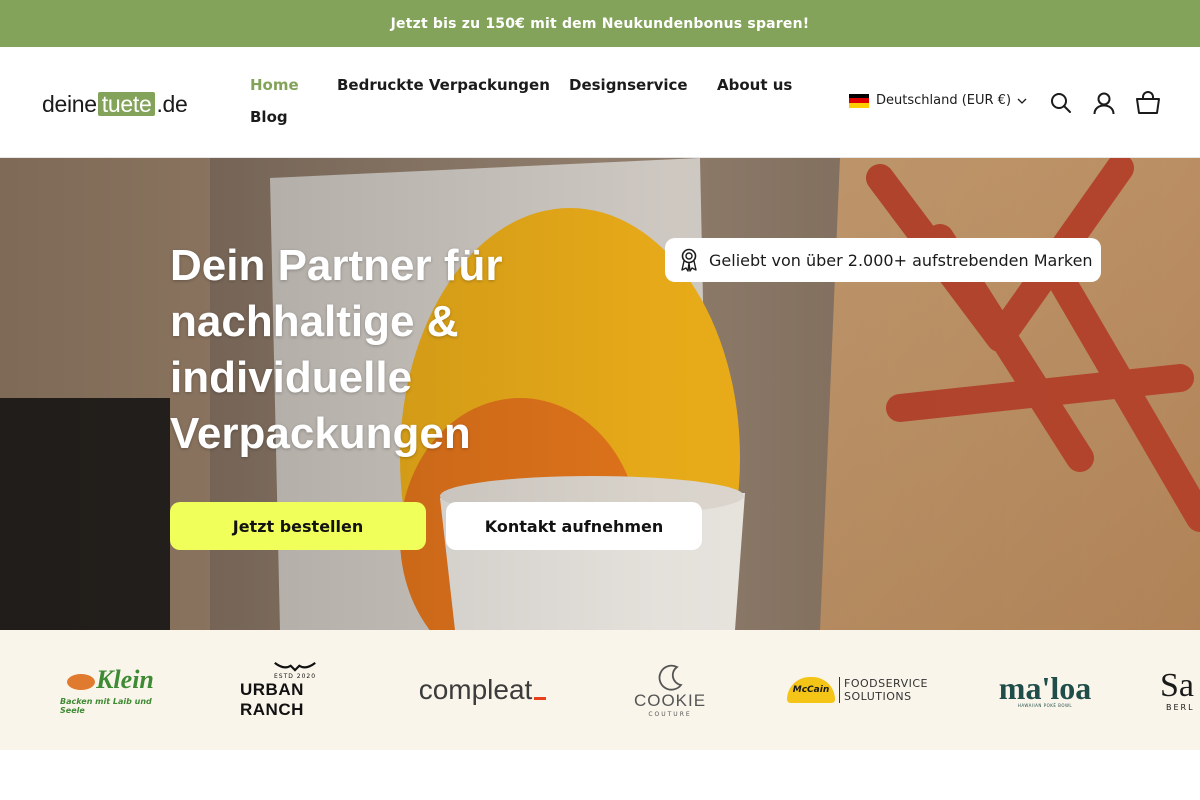 The width and height of the screenshot is (1200, 800). I want to click on contact-button: Kontakt aufnehmen, so click(574, 526).